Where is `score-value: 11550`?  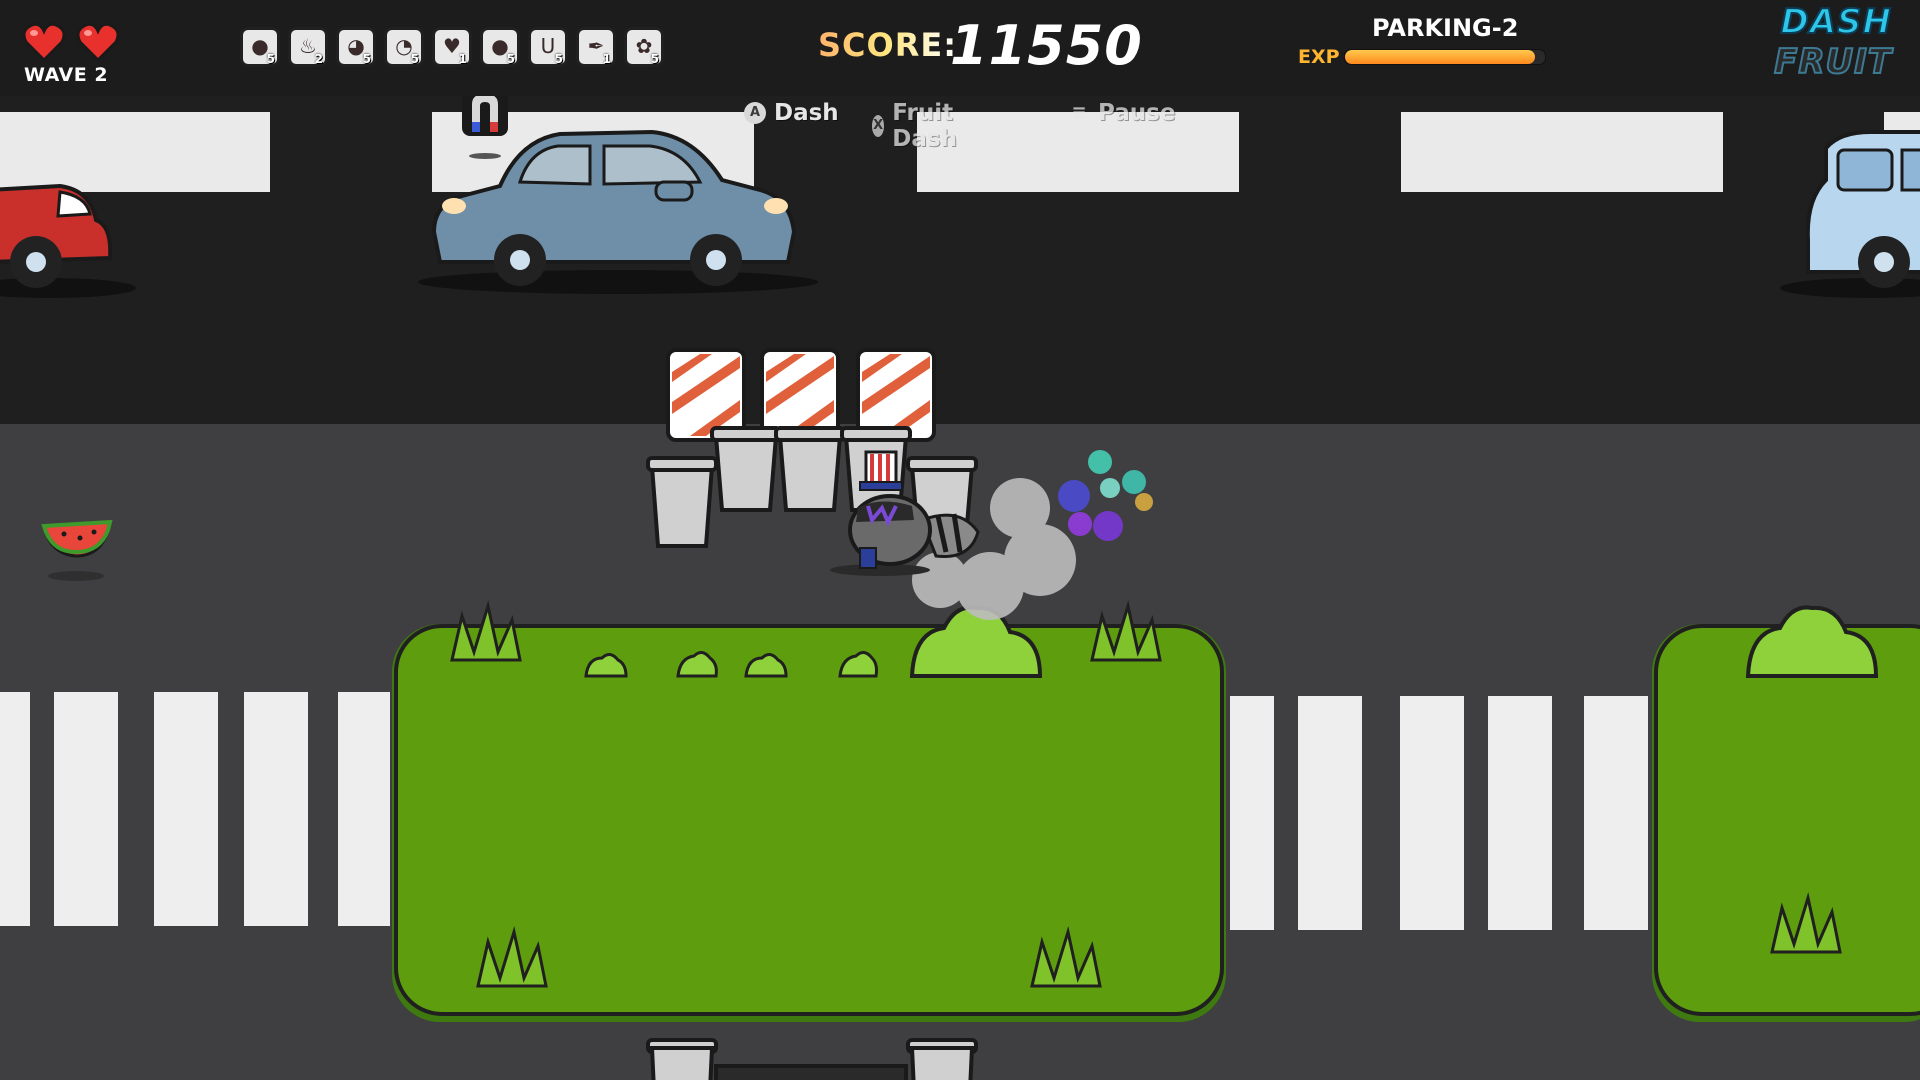 score-value: 11550 is located at coordinates (1046, 45).